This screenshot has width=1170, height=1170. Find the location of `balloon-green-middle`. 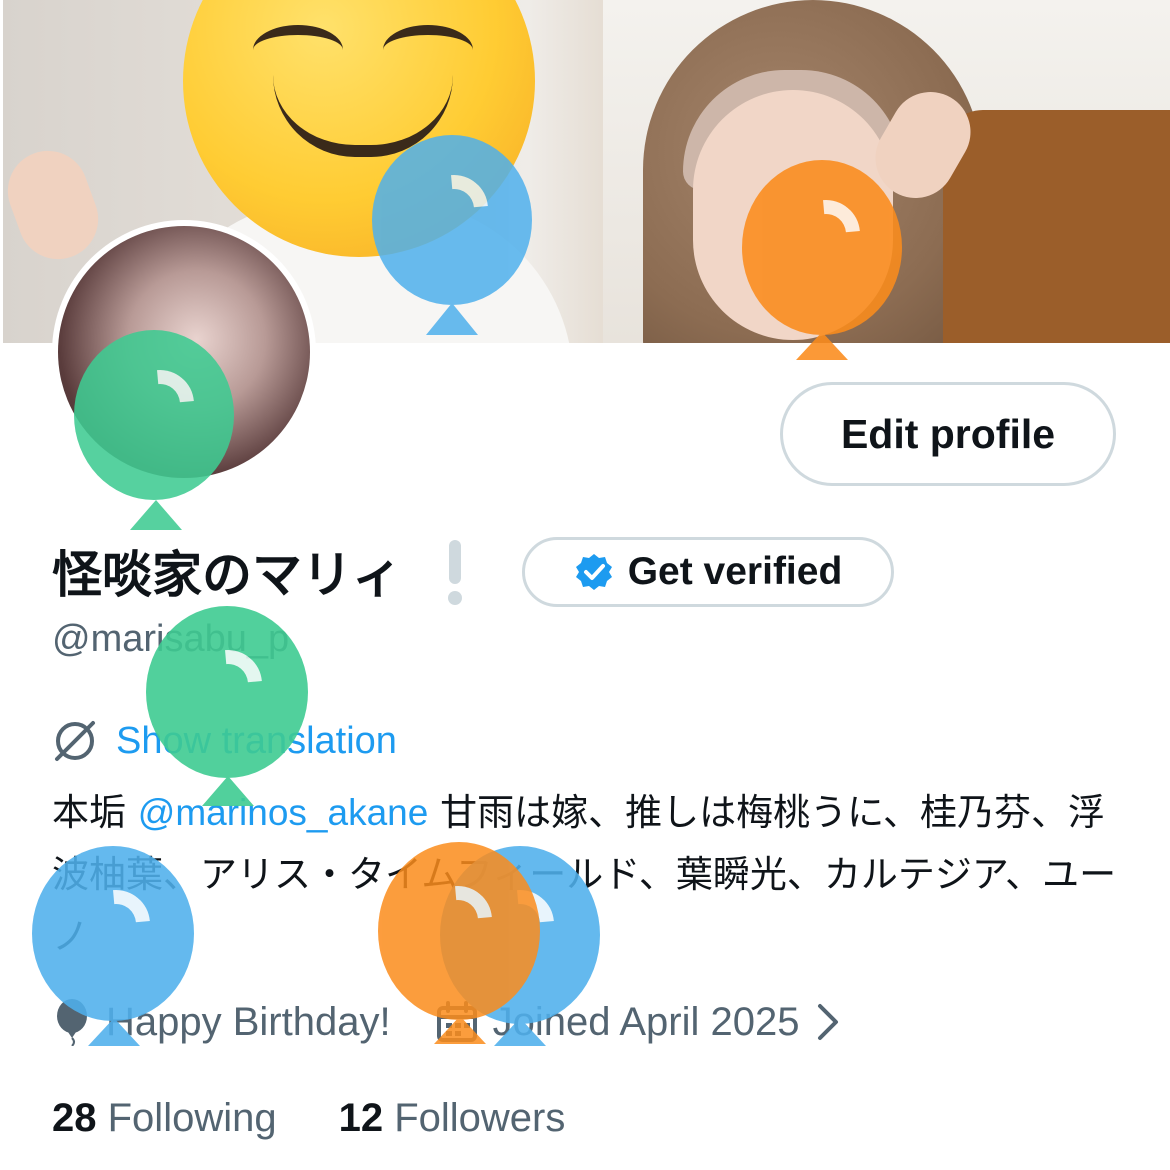

balloon-green-middle is located at coordinates (227, 706).